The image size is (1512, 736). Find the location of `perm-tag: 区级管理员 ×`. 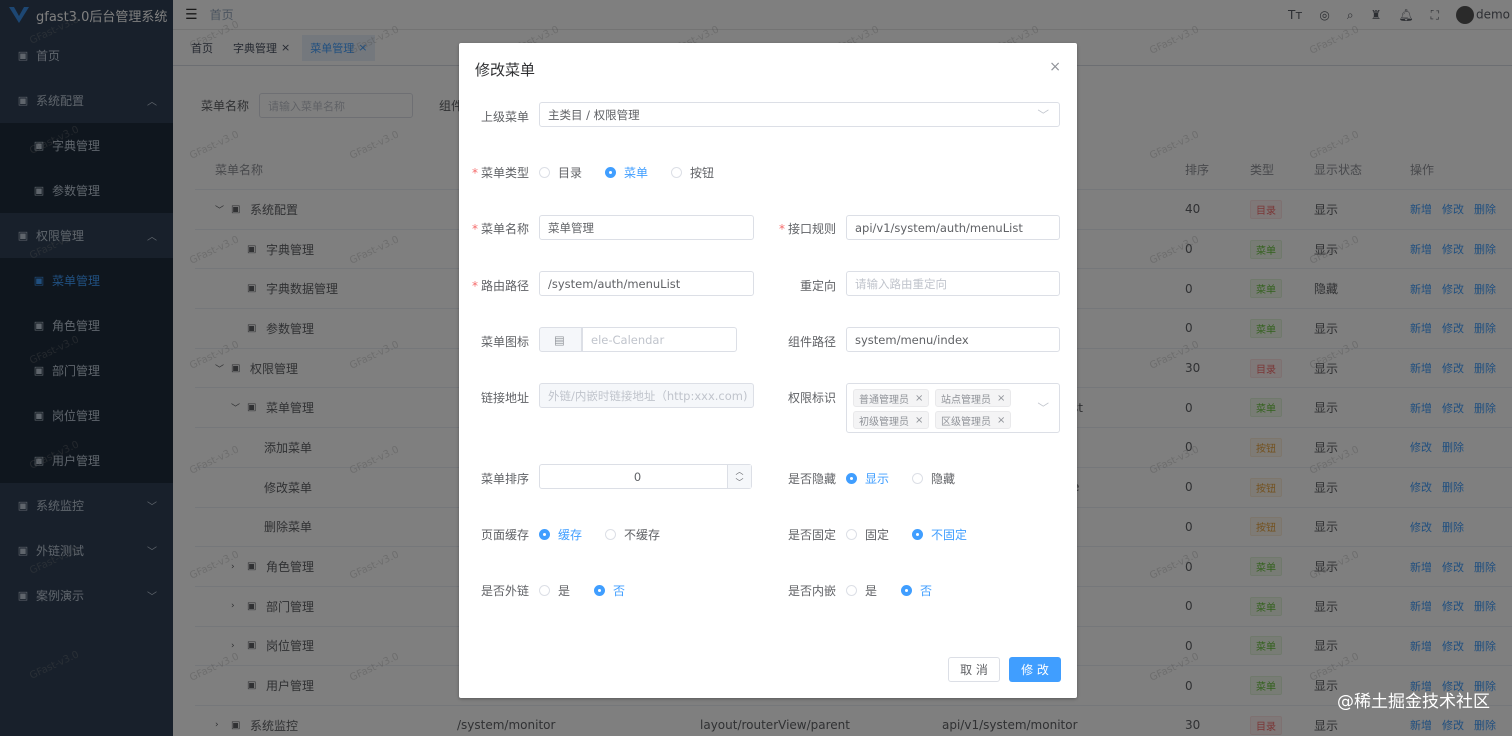

perm-tag: 区级管理员 × is located at coordinates (973, 420).